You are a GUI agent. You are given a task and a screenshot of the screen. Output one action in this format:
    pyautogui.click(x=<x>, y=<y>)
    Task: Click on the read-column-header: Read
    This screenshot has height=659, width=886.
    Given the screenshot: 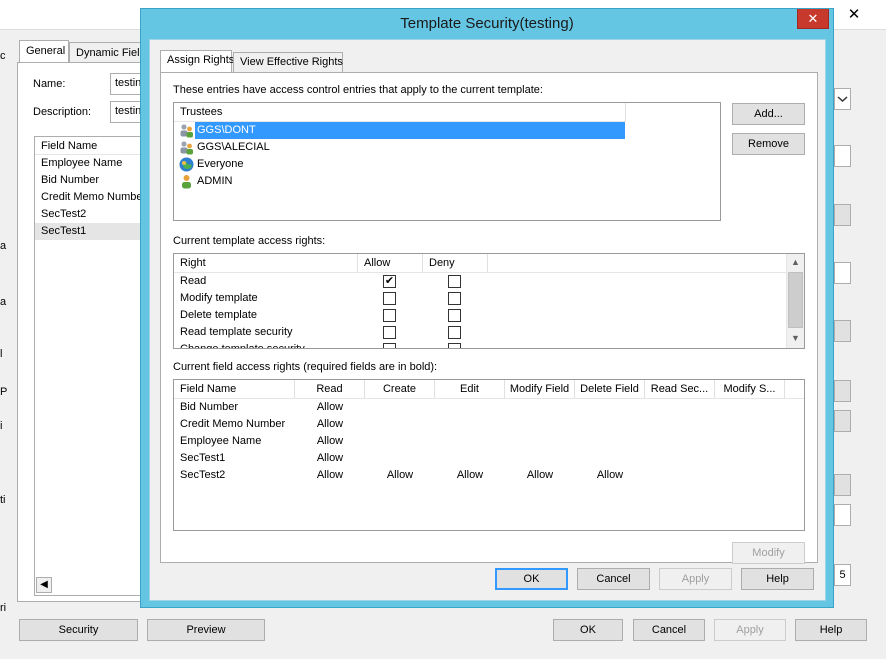 What is the action you would take?
    pyautogui.click(x=330, y=389)
    